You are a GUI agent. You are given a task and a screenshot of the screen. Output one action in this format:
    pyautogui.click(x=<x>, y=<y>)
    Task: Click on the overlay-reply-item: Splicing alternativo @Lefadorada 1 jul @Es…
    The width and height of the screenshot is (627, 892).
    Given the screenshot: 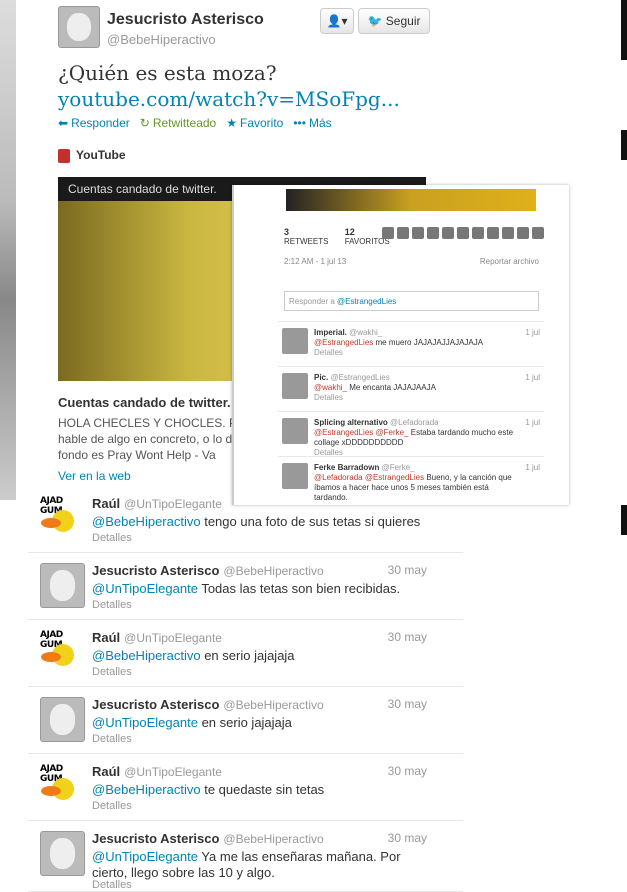 What is the action you would take?
    pyautogui.click(x=411, y=434)
    